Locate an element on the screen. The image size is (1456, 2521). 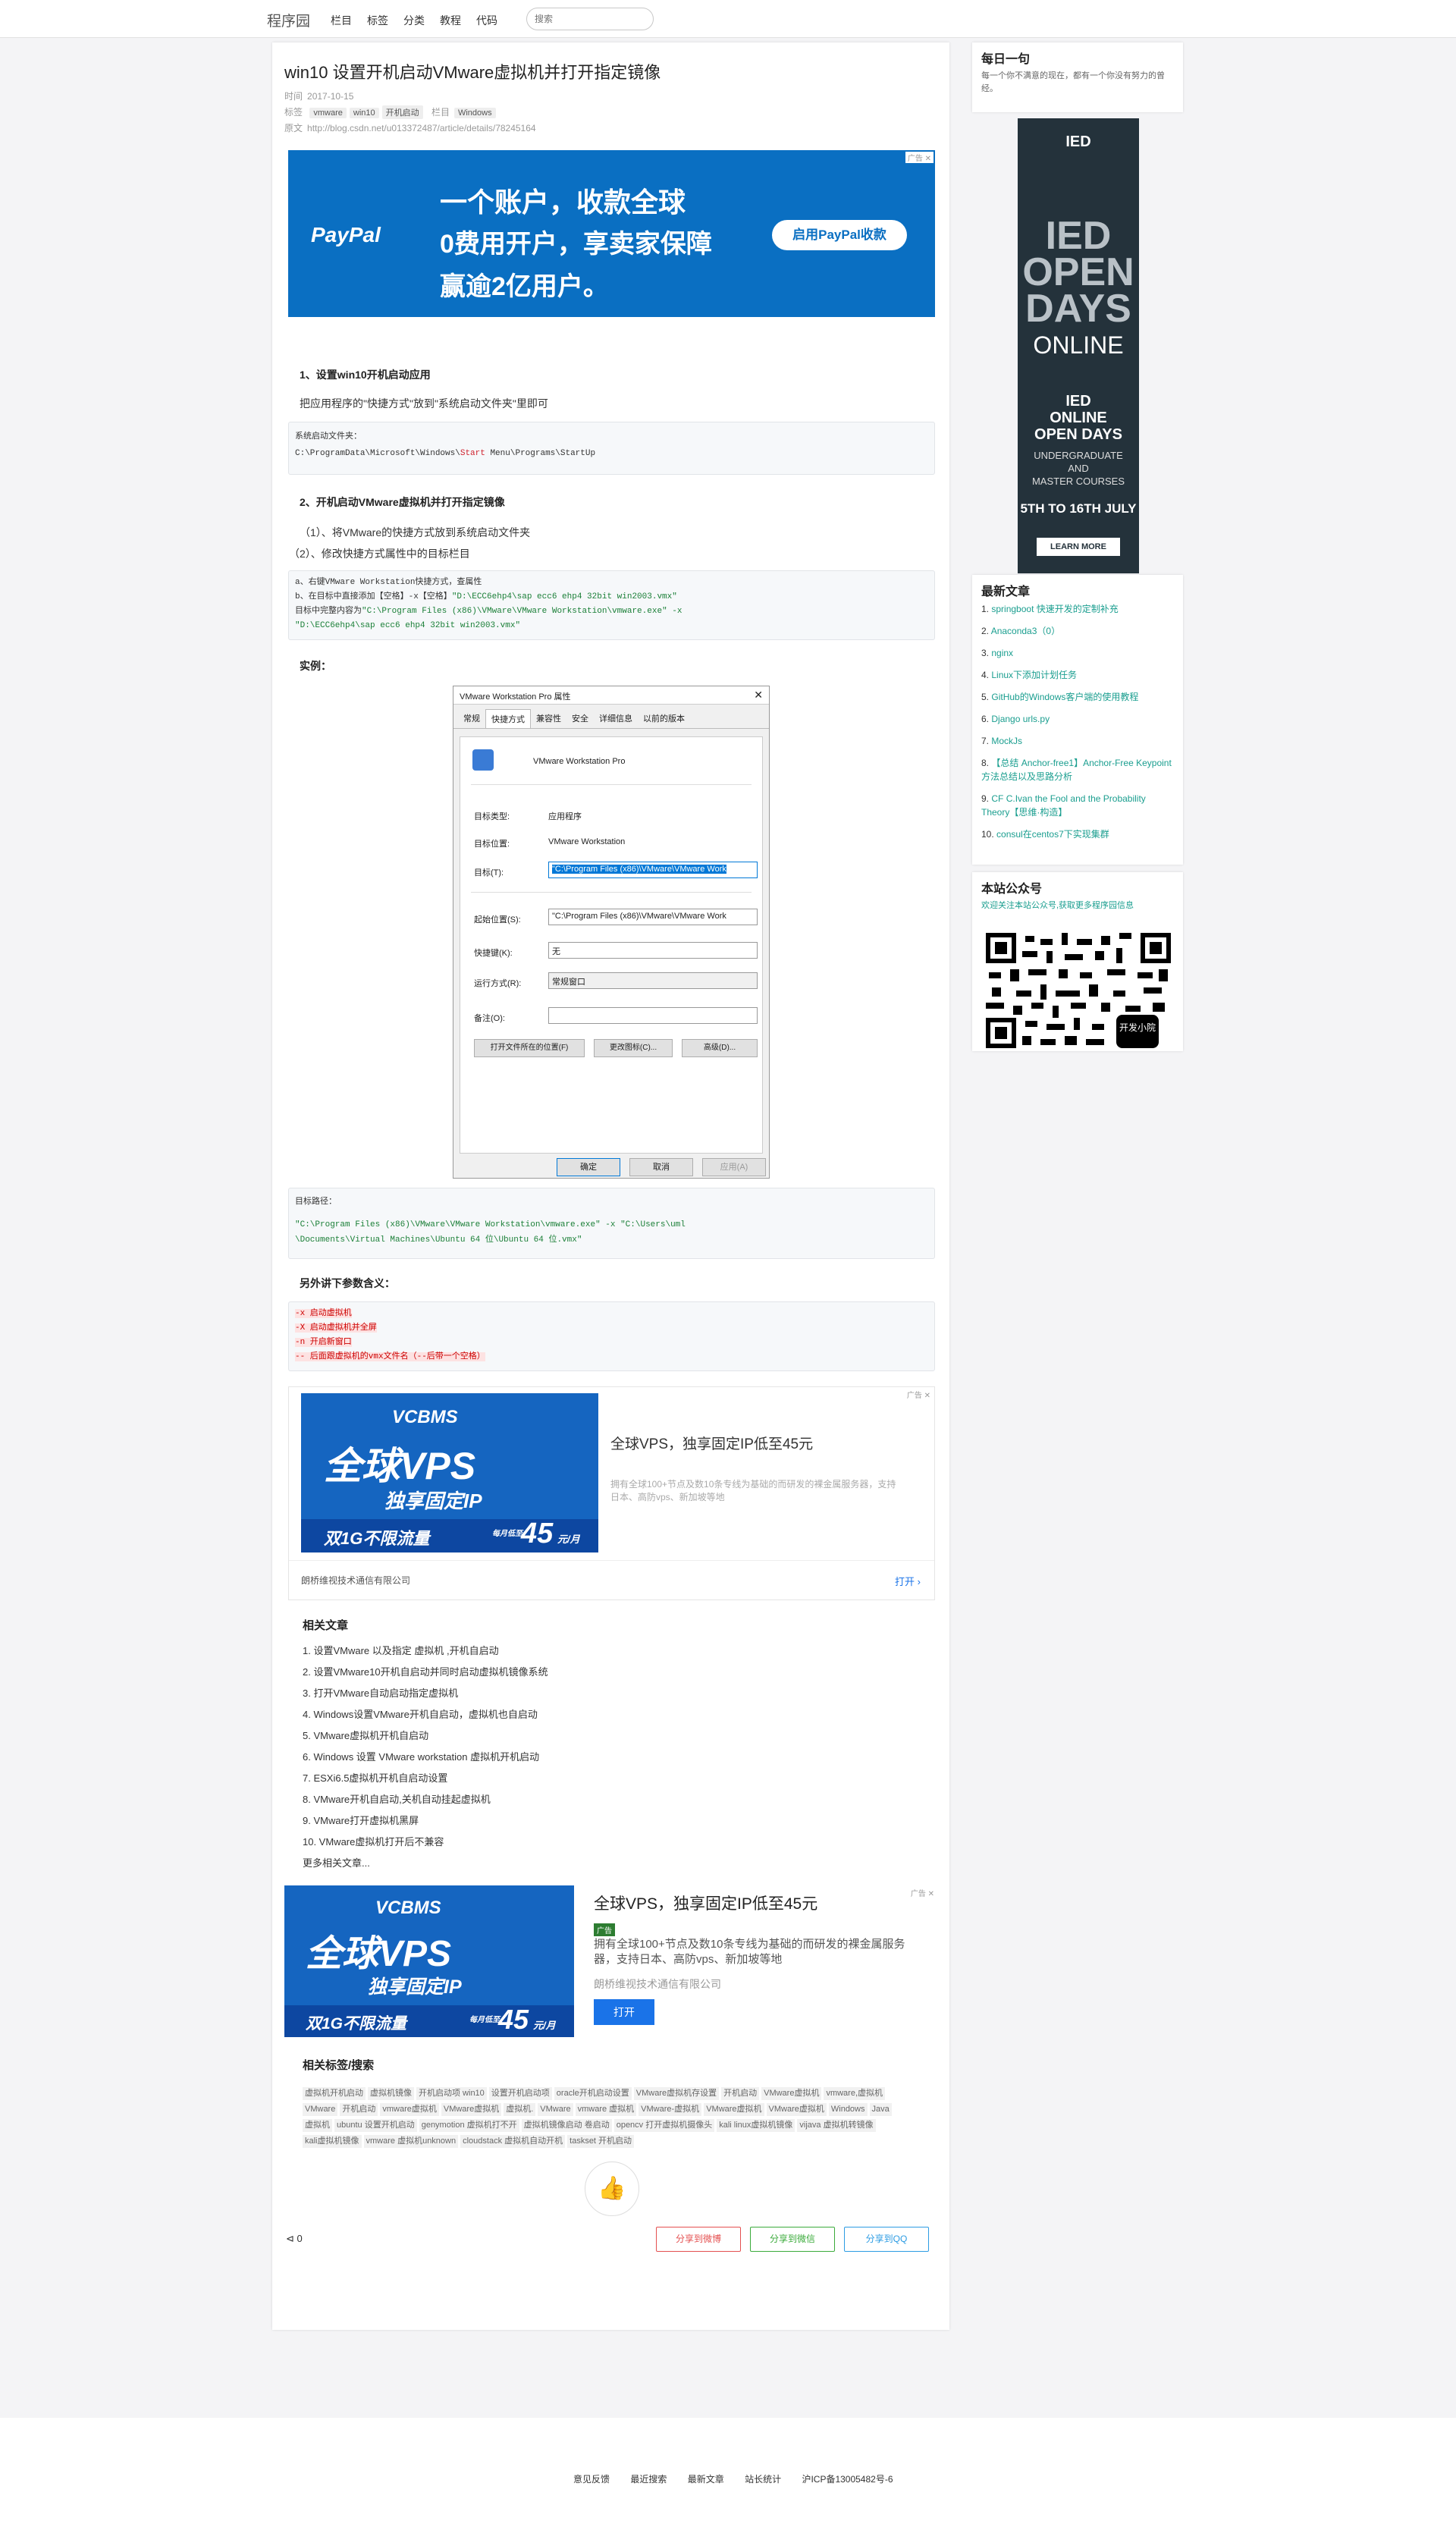
vmware-app-icon is located at coordinates (483, 760).